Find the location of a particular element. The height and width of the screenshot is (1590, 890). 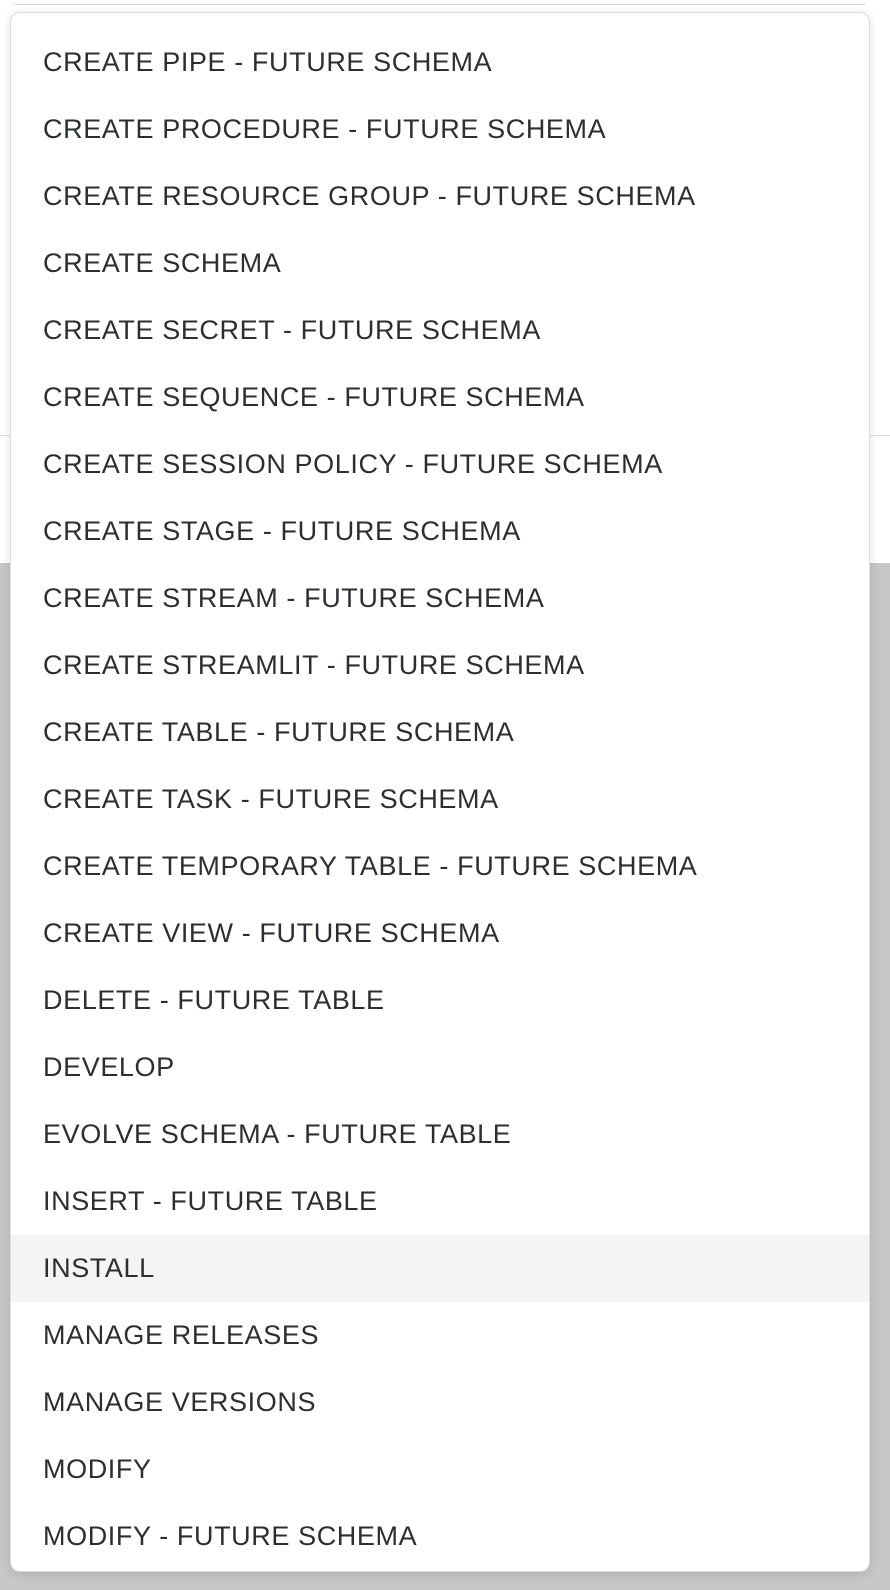

menu-item-create-secret: CREATE SECRET - FUTURE SCHEMA is located at coordinates (440, 330).